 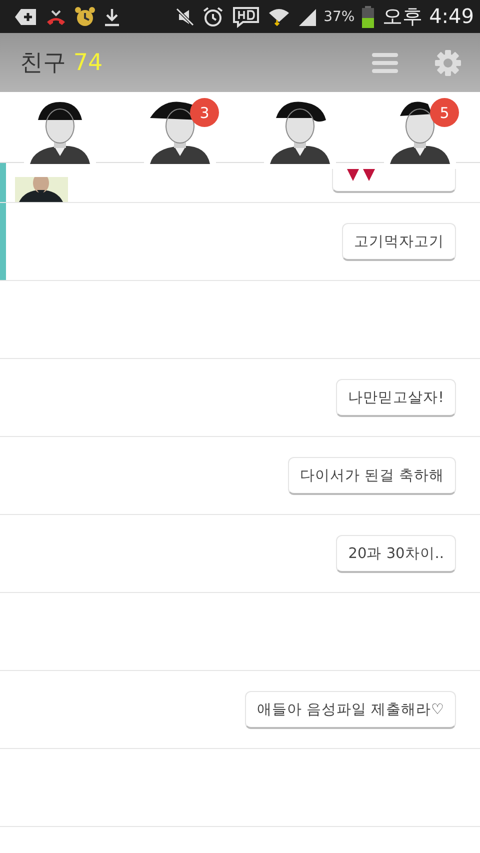 What do you see at coordinates (399, 241) in the screenshot?
I see `status-message: 고기먹자고기` at bounding box center [399, 241].